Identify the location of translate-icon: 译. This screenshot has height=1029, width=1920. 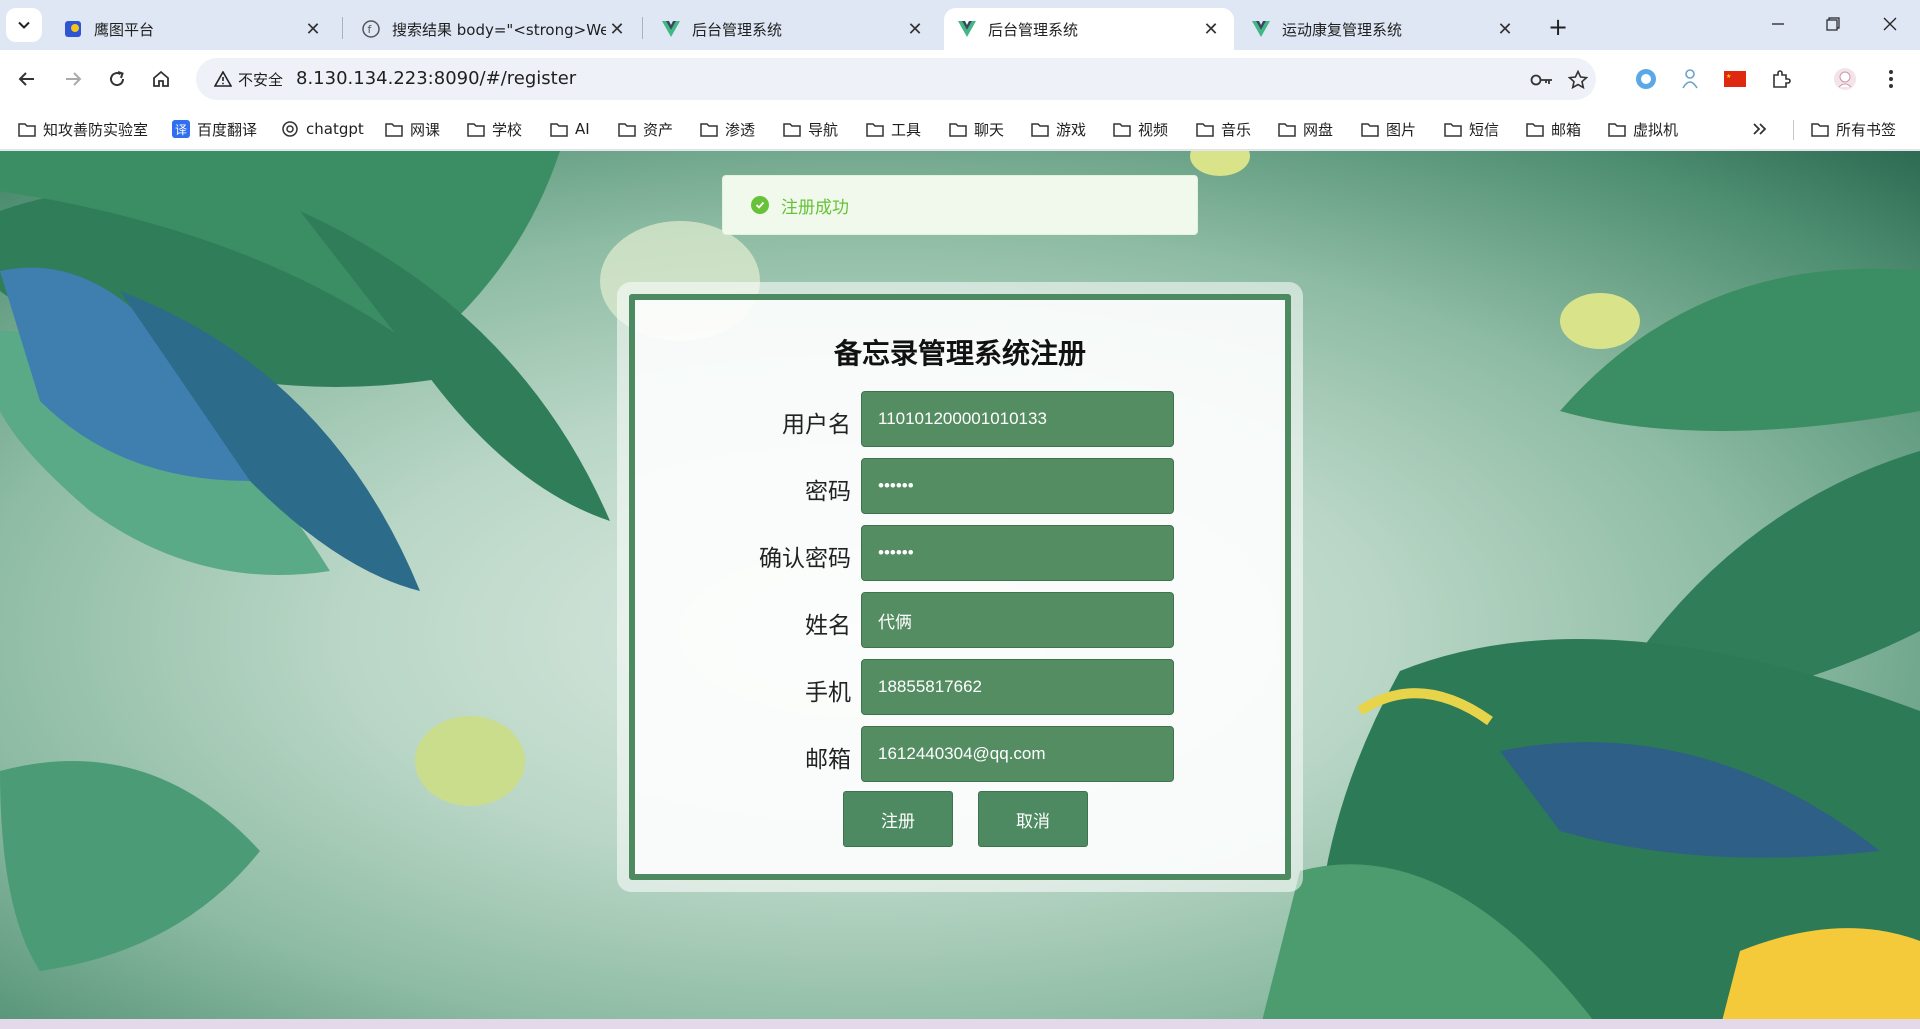
(181, 129).